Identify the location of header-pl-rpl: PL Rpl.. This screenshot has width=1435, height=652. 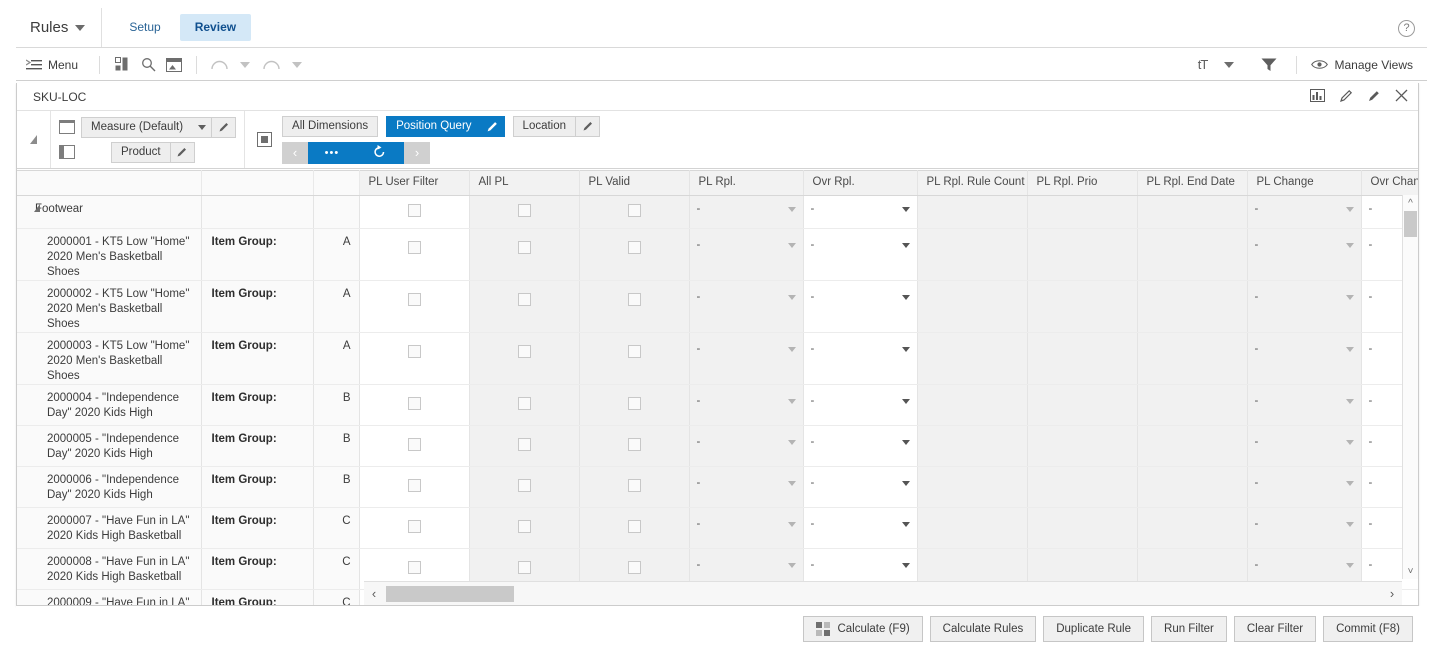
(746, 183).